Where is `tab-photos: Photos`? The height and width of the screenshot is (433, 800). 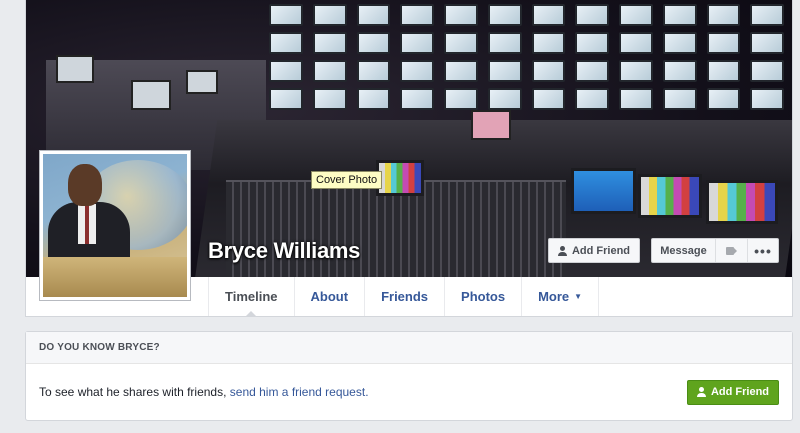 tab-photos: Photos is located at coordinates (484, 296).